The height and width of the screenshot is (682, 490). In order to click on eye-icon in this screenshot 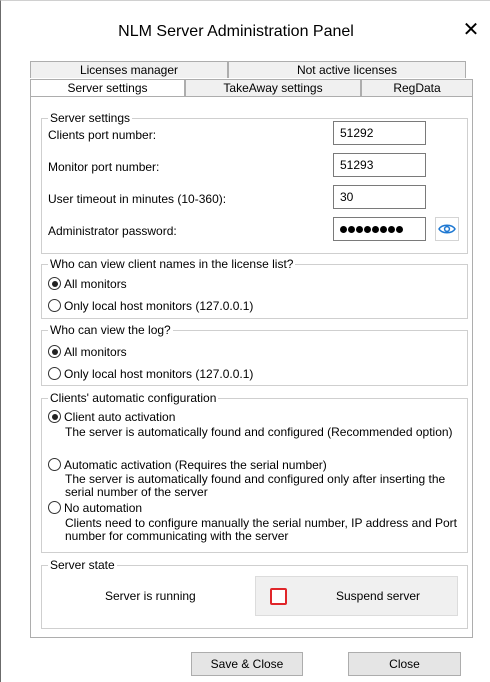, I will do `click(447, 229)`.